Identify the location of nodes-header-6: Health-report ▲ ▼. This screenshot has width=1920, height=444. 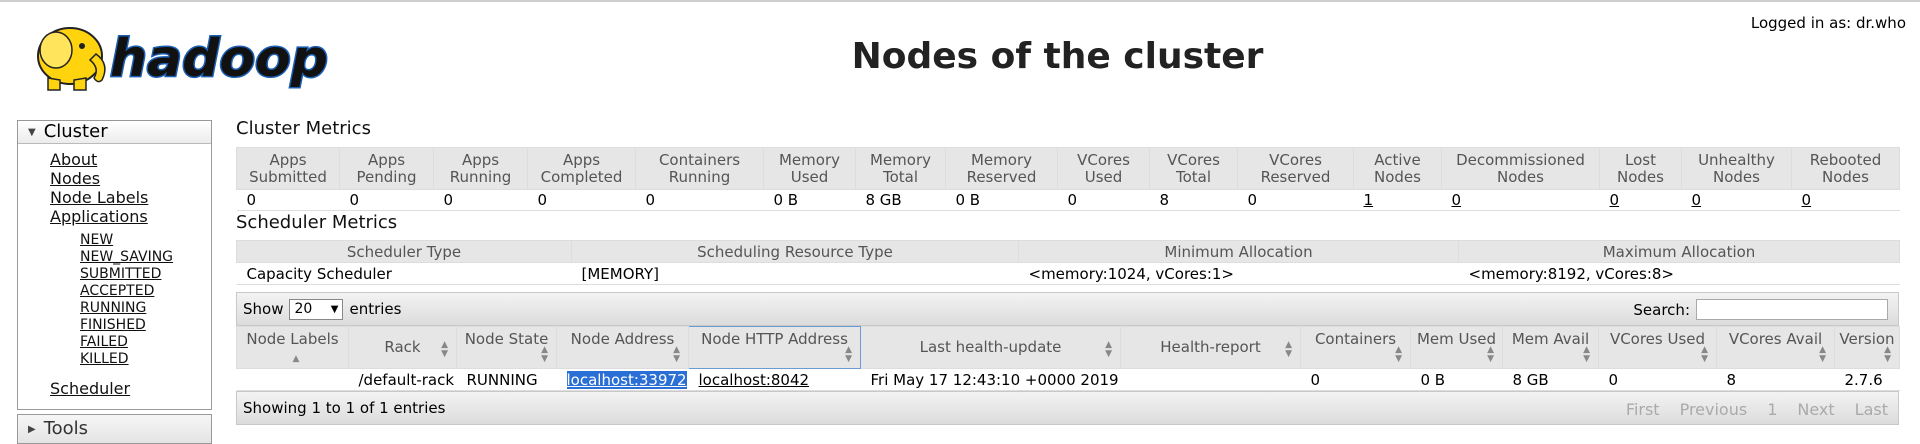
(1210, 347).